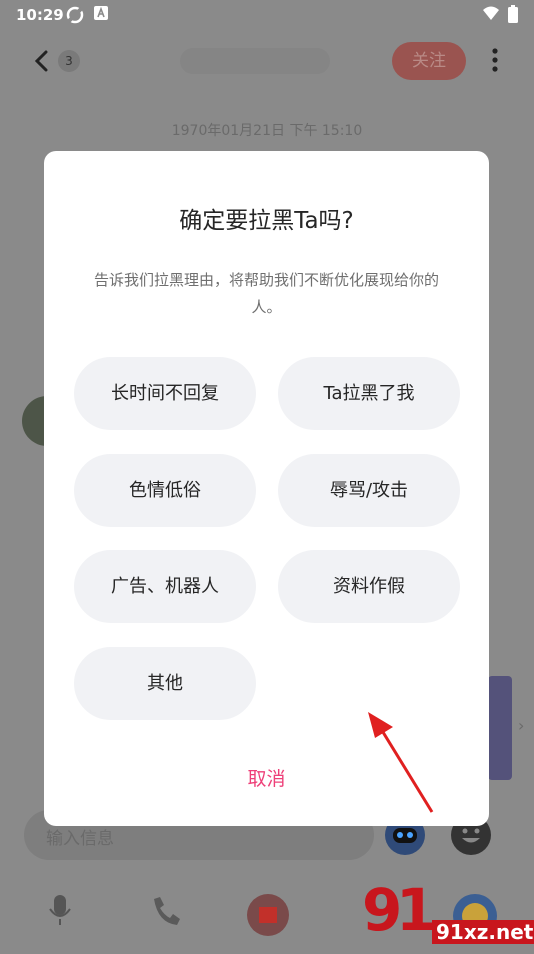  I want to click on status-bar: 10:29, so click(267, 15).